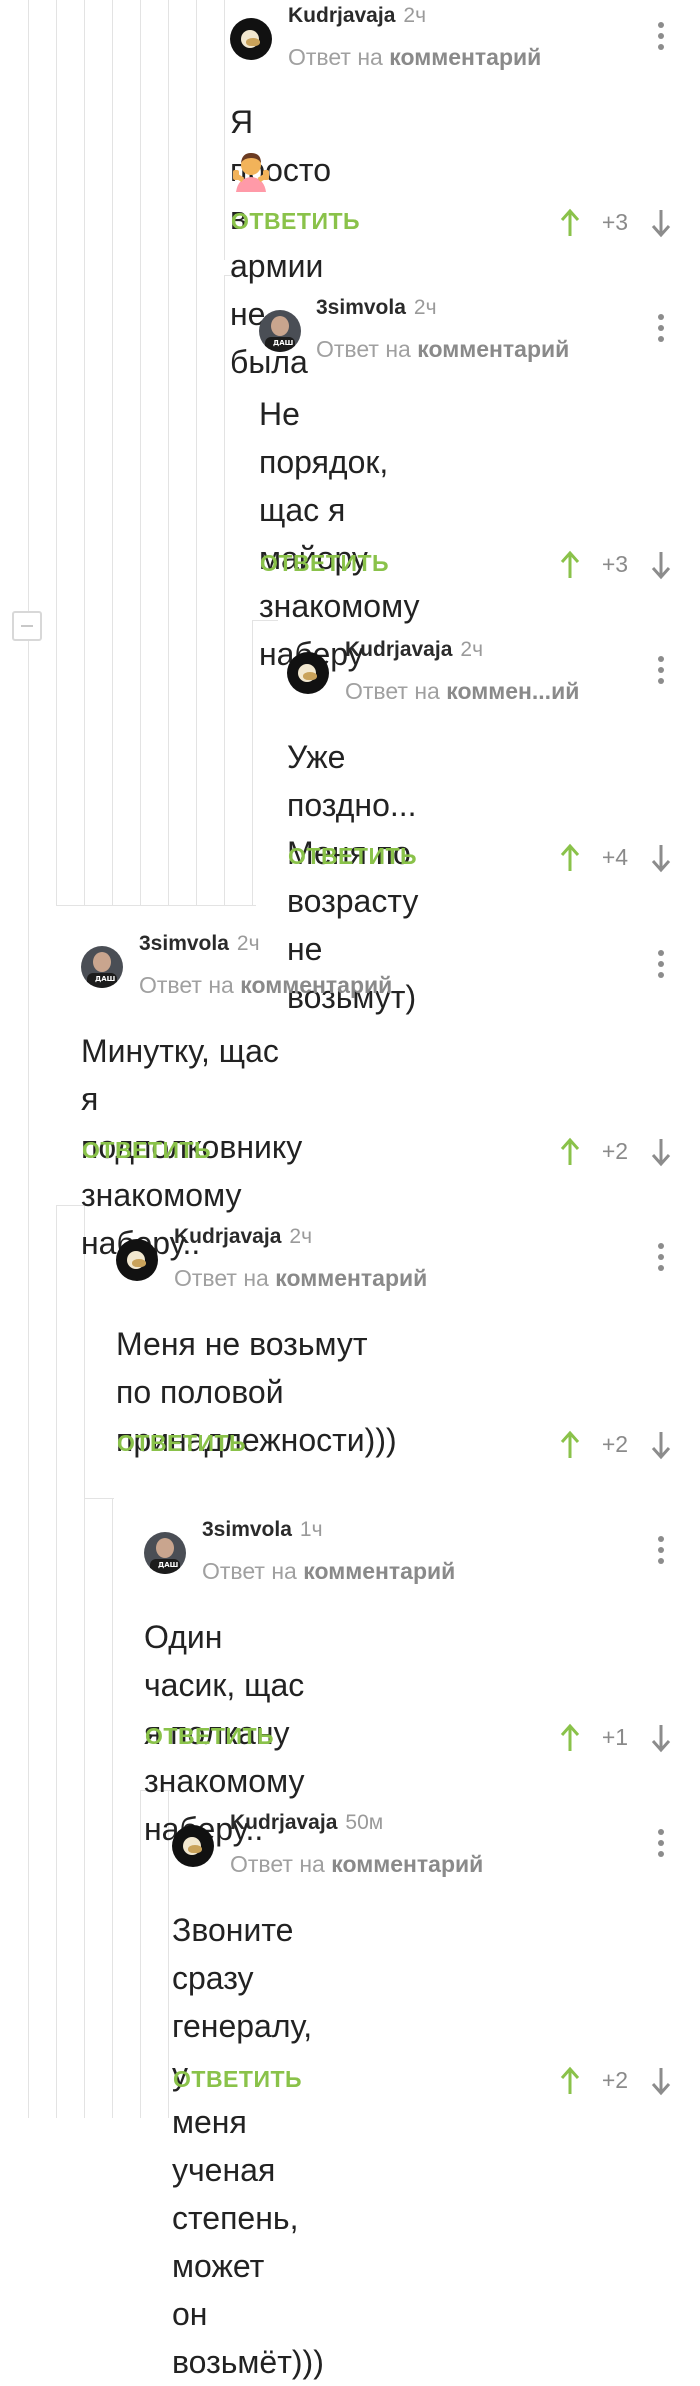  What do you see at coordinates (306, 1823) in the screenshot?
I see `comment-author: Kudrjavaja 50м` at bounding box center [306, 1823].